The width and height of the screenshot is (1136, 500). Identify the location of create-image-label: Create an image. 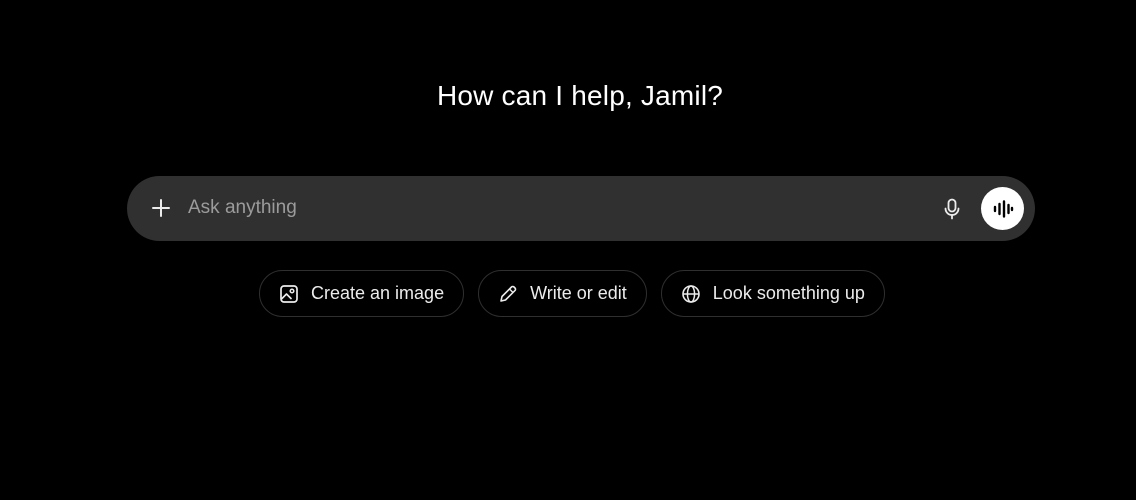
(378, 293).